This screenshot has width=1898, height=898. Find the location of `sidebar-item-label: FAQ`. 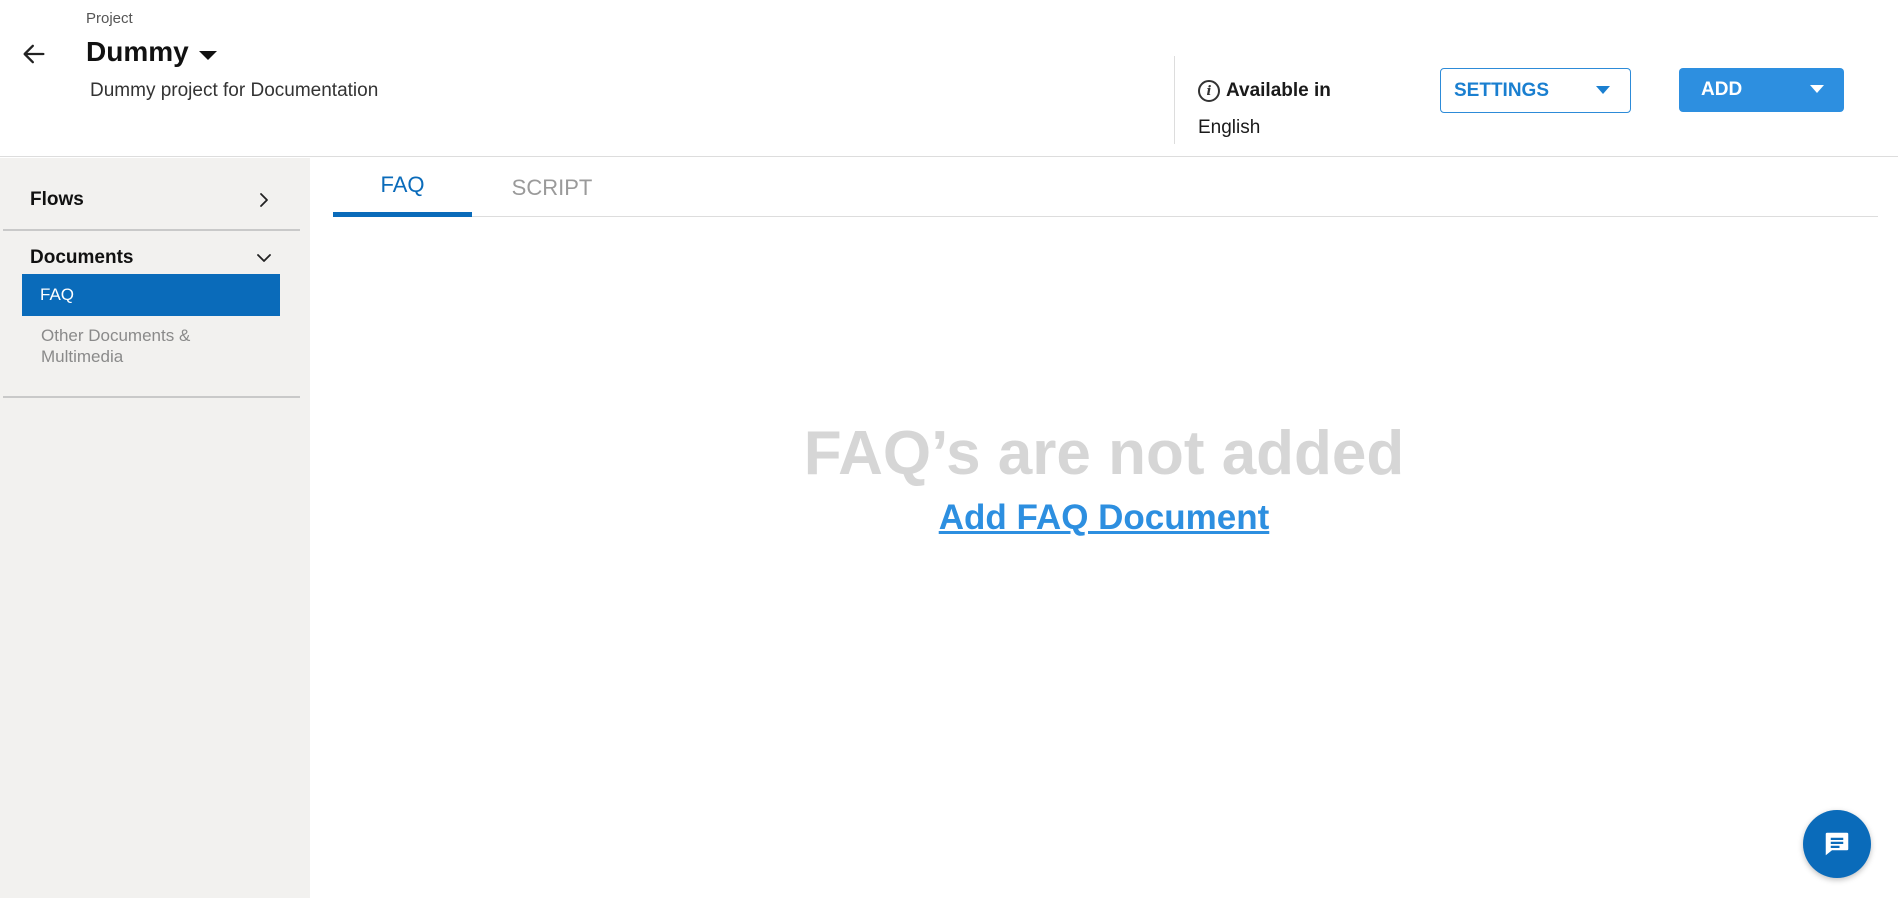

sidebar-item-label: FAQ is located at coordinates (57, 294).